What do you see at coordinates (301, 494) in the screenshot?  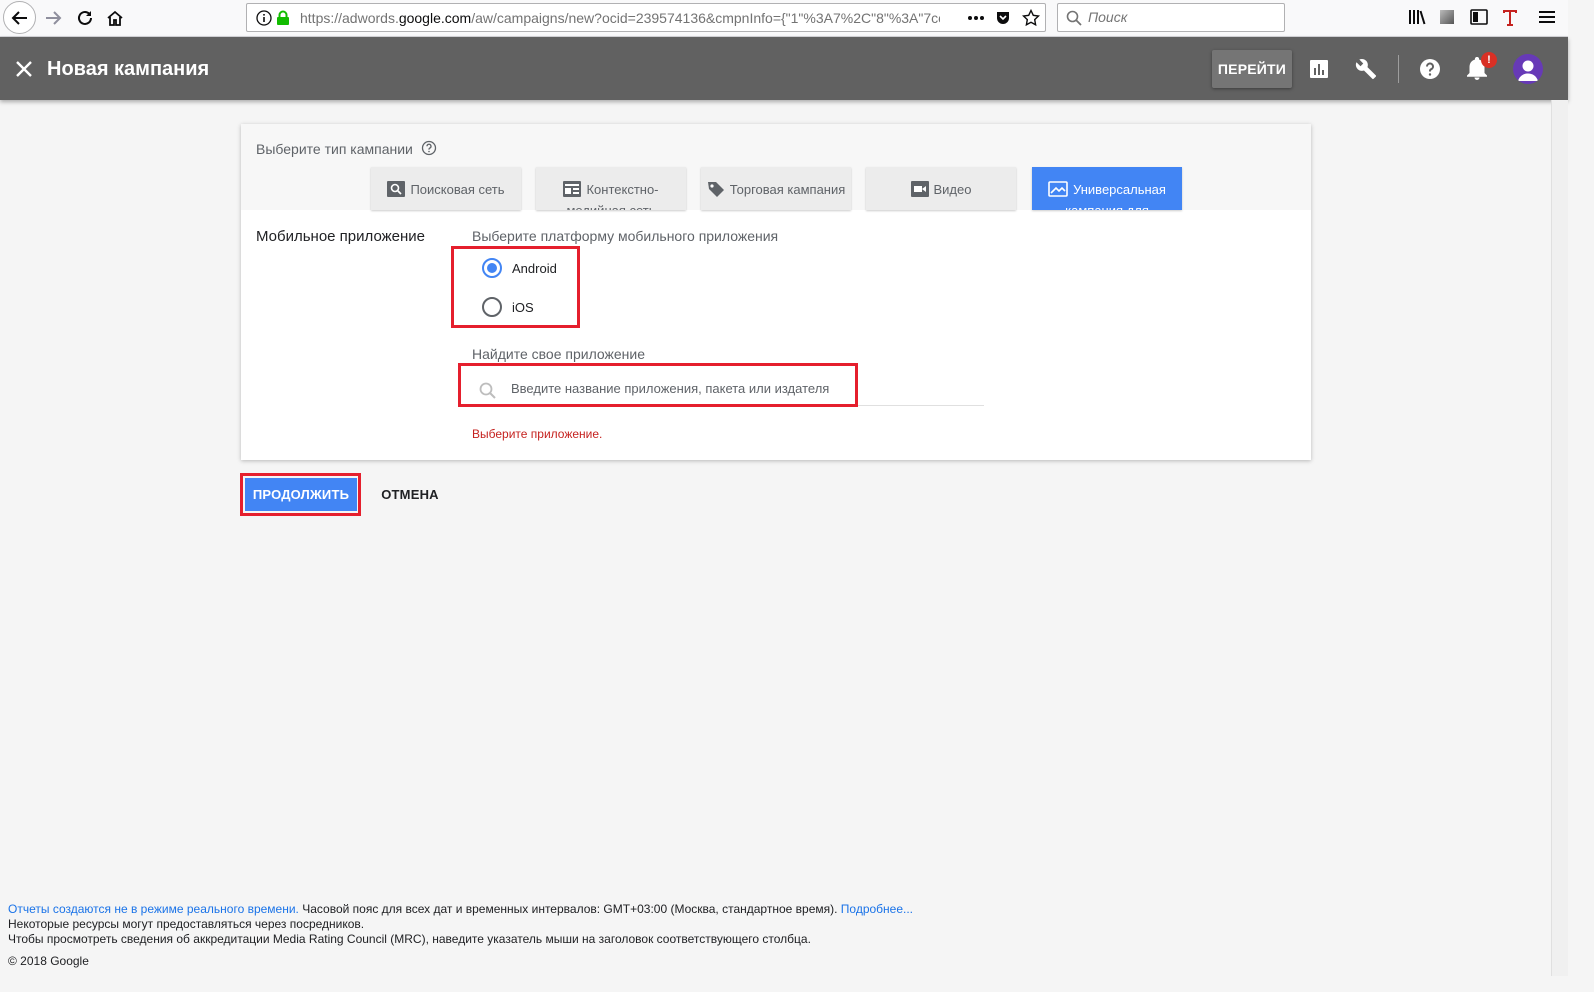 I see `continue-button: ПРОДОЛЖИТЬ` at bounding box center [301, 494].